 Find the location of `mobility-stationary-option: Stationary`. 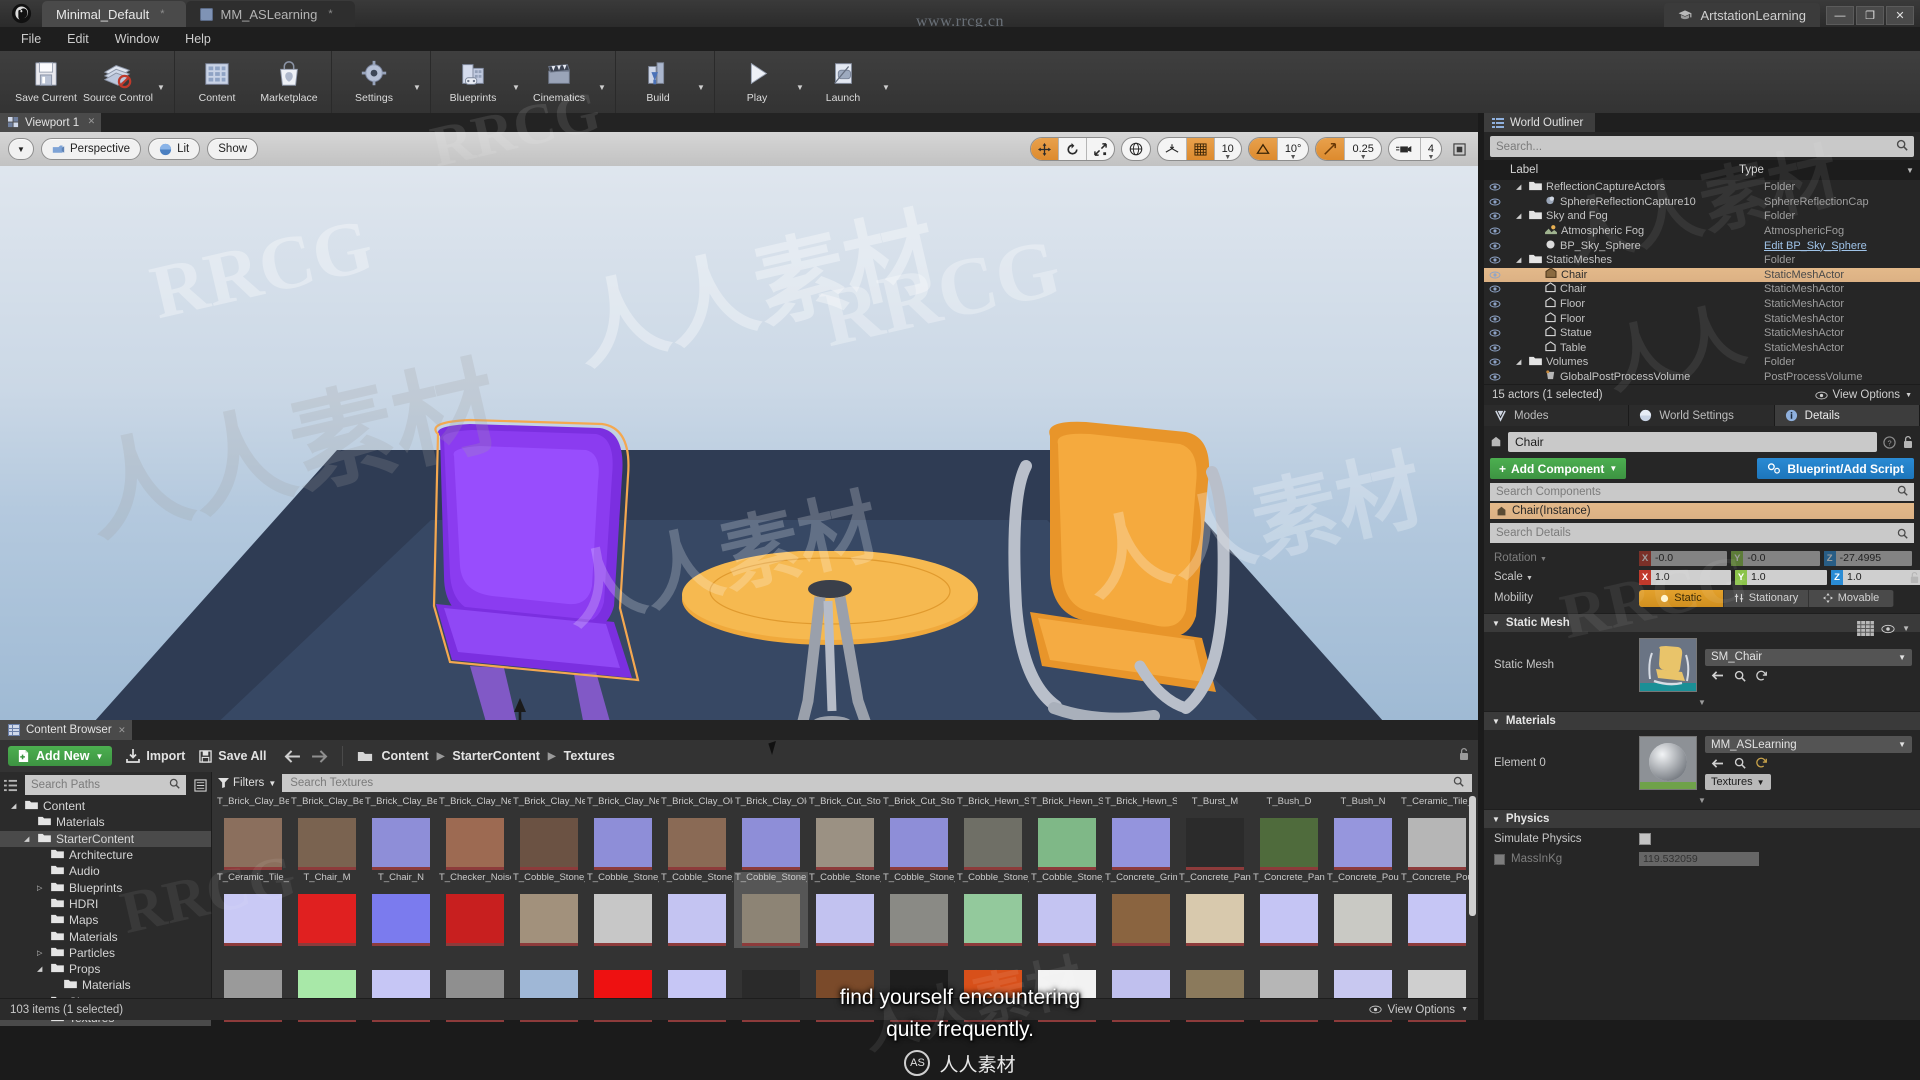

mobility-stationary-option: Stationary is located at coordinates (1766, 598).